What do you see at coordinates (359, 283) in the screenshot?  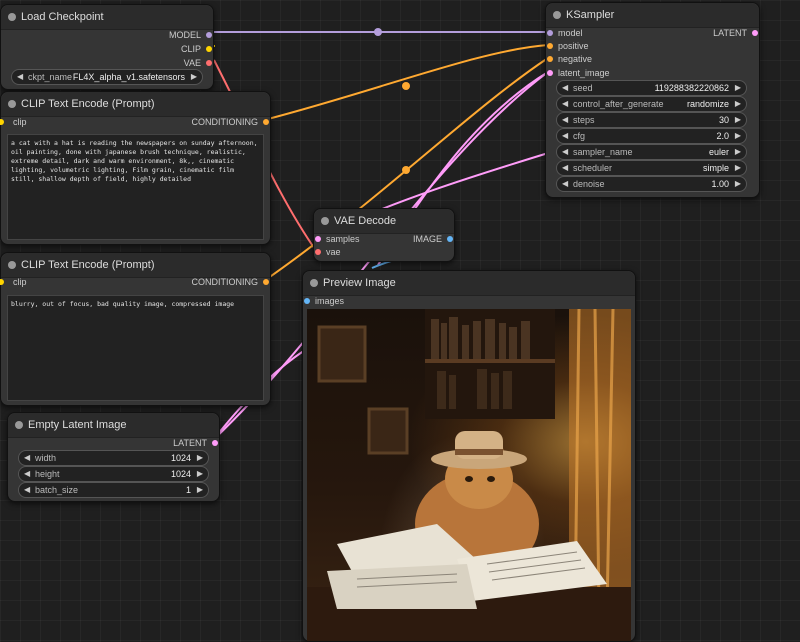 I see `preview-title: Preview Image` at bounding box center [359, 283].